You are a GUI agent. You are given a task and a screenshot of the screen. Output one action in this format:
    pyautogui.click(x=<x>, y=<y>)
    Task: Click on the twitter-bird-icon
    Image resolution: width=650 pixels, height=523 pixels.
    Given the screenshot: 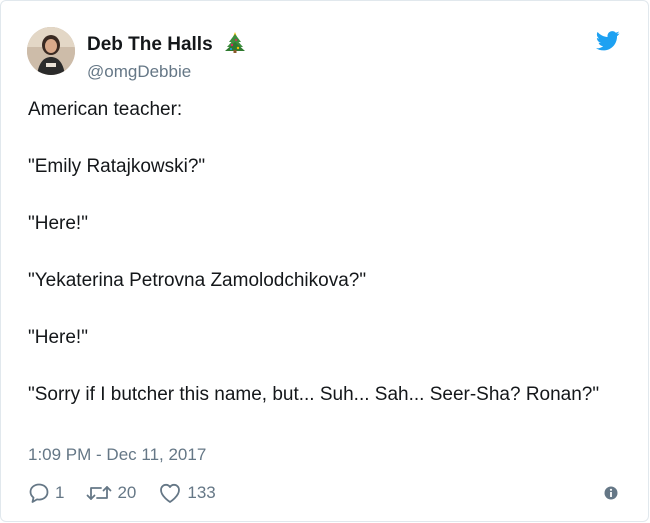 What is the action you would take?
    pyautogui.click(x=607, y=41)
    